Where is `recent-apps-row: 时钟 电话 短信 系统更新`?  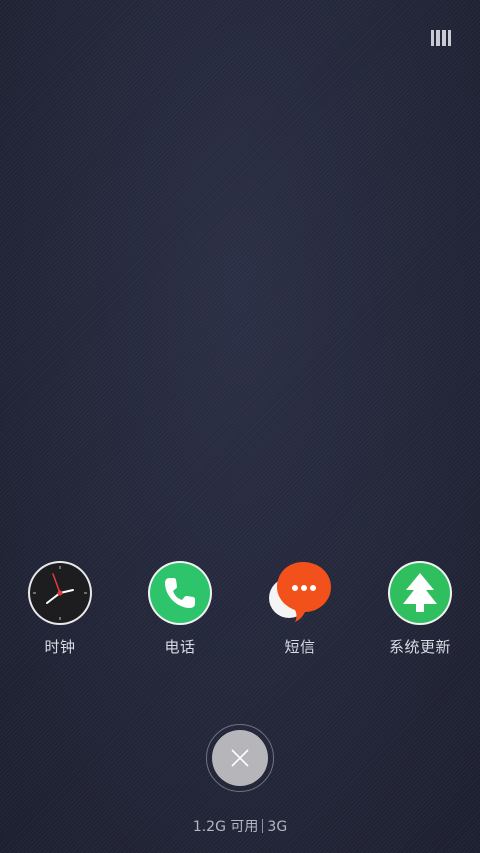
recent-apps-row: 时钟 电话 短信 系统更新 is located at coordinates (240, 610).